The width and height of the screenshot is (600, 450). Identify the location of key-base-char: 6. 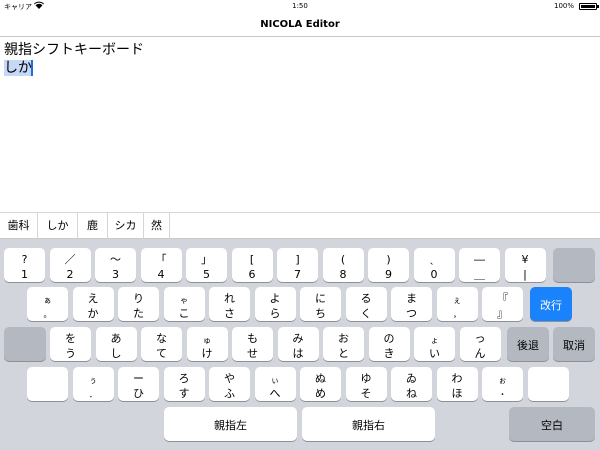
(252, 274).